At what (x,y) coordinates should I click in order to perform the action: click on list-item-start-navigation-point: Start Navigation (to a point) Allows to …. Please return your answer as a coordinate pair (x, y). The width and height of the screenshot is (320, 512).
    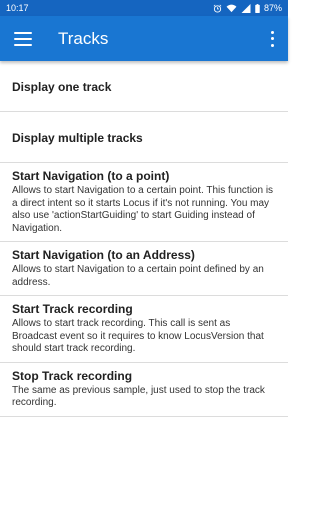
    Looking at the image, I should click on (144, 202).